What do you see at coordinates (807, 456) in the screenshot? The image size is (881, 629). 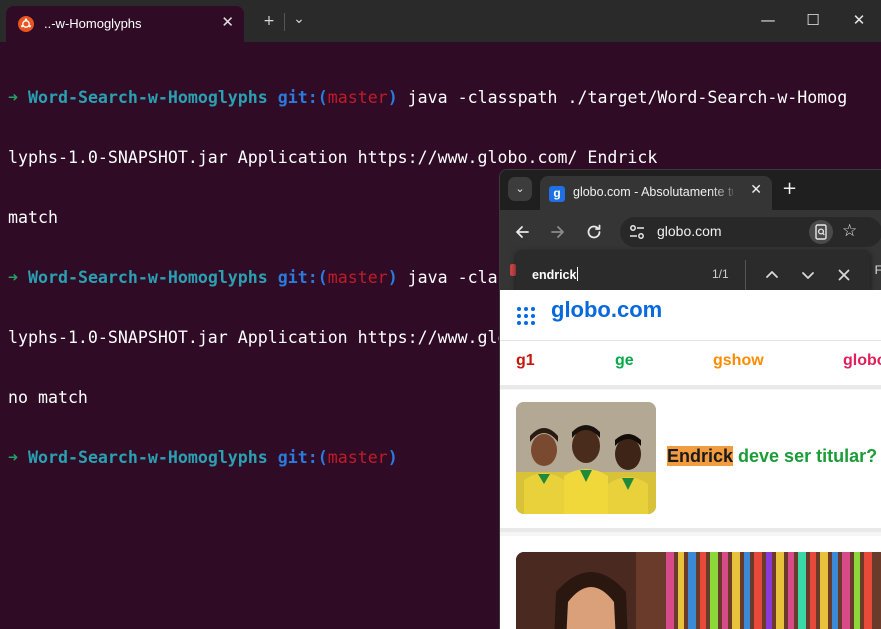 I see `headline-text: deve ser titular? E` at bounding box center [807, 456].